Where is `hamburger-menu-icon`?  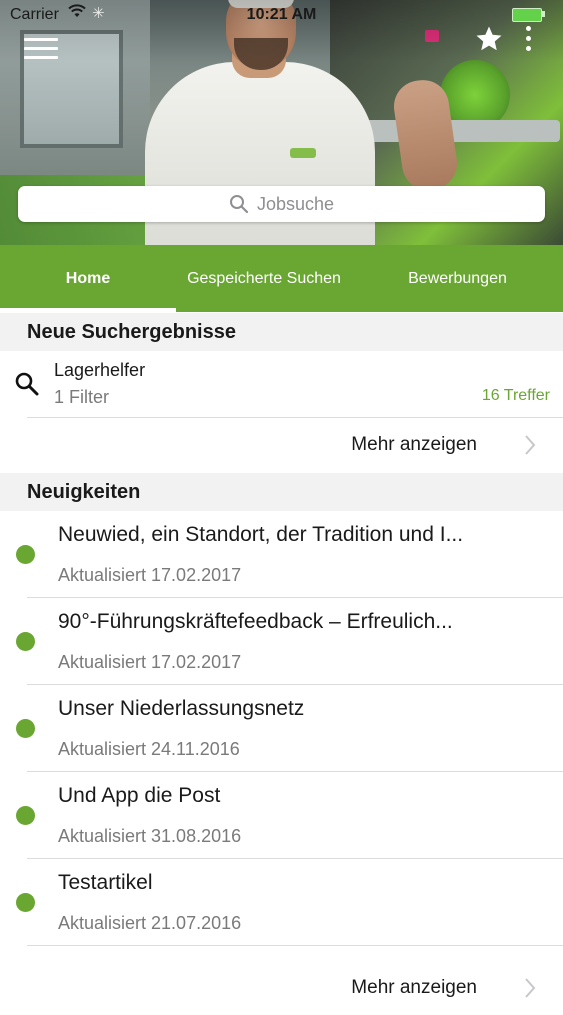 hamburger-menu-icon is located at coordinates (41, 49).